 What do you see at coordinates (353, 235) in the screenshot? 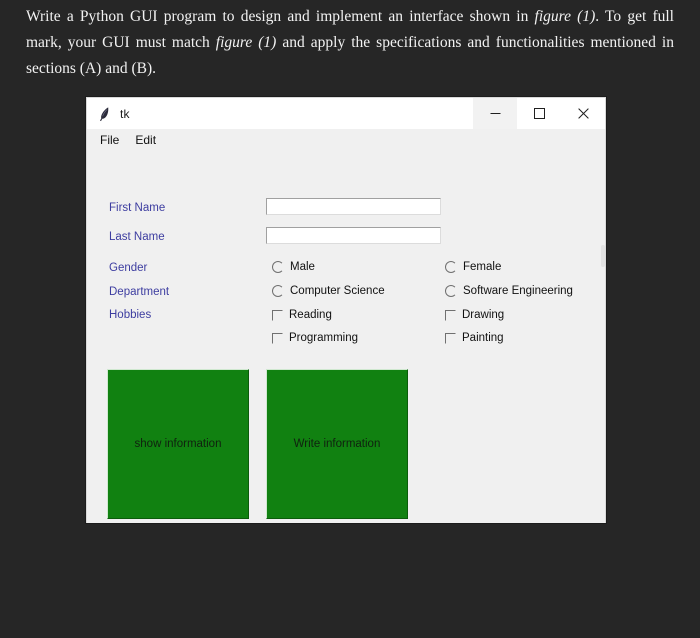
I see `last-name-input` at bounding box center [353, 235].